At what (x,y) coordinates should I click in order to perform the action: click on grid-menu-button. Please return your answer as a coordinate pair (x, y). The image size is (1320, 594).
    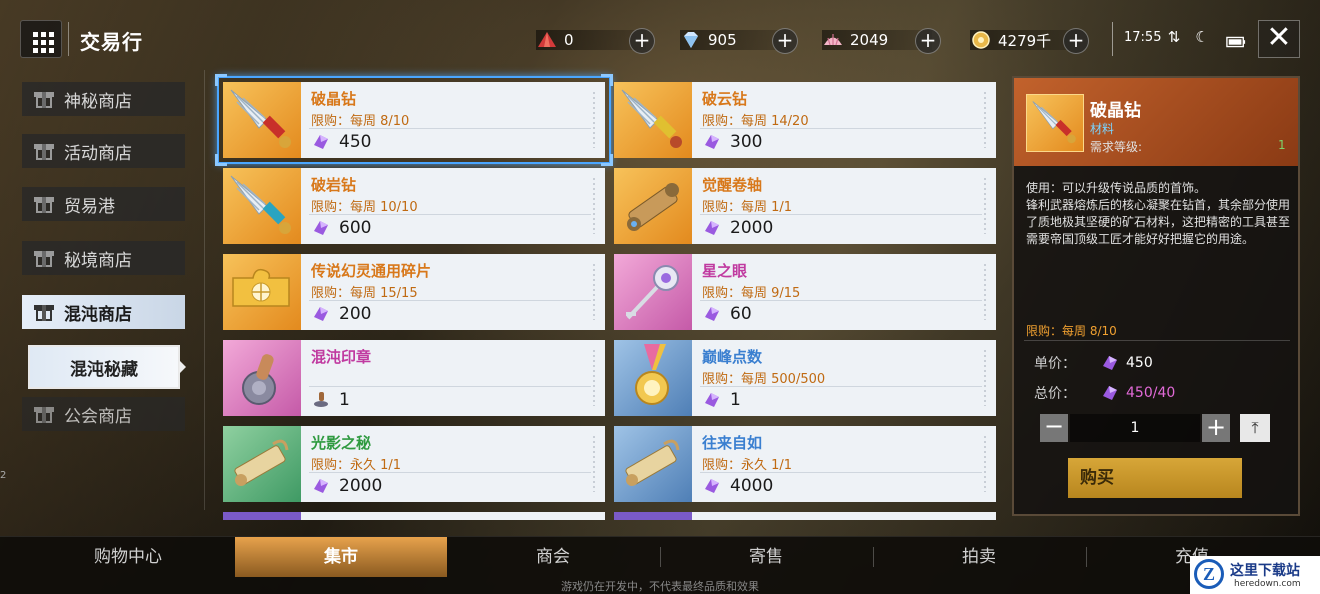
    Looking at the image, I should click on (41, 39).